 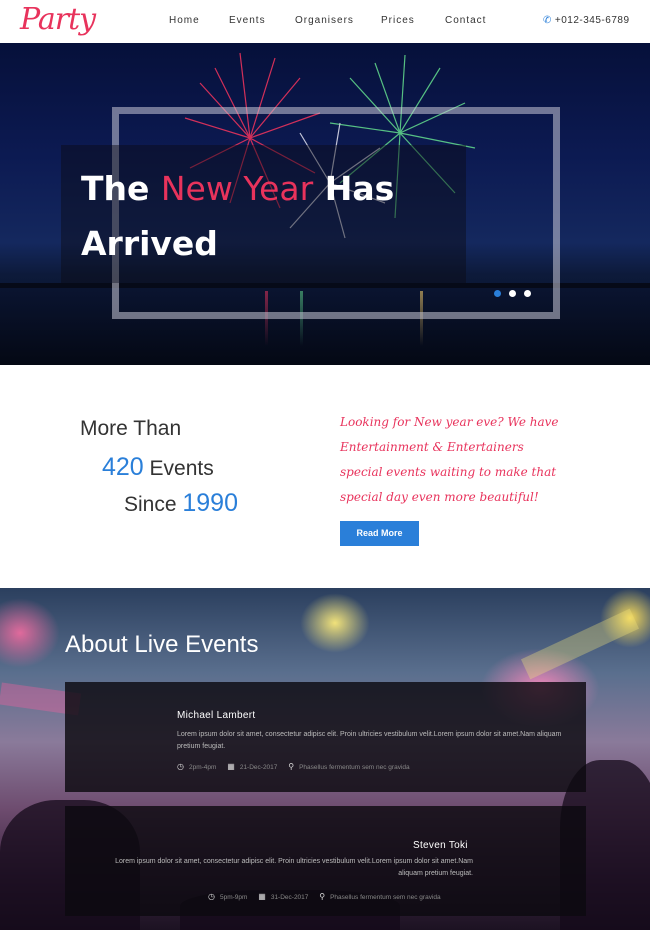 What do you see at coordinates (131, 428) in the screenshot?
I see `stat-line-1: More Than` at bounding box center [131, 428].